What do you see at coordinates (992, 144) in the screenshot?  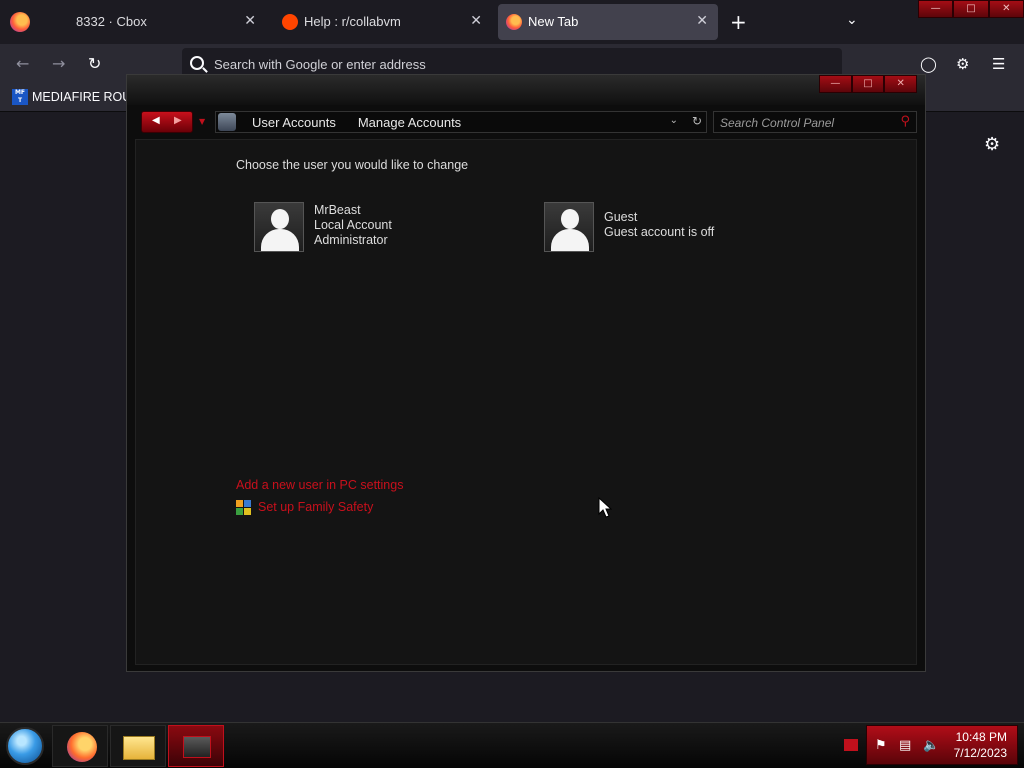 I see `gear-icon: ⚙` at bounding box center [992, 144].